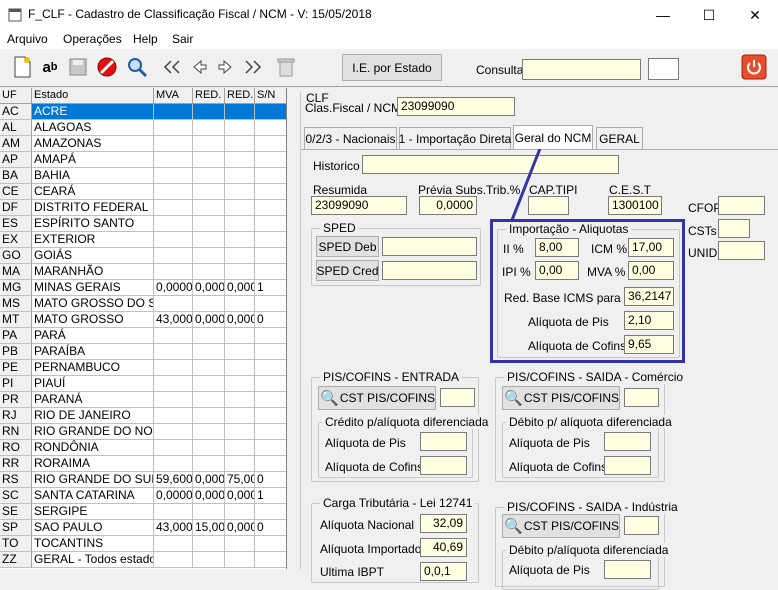 This screenshot has height=590, width=778. What do you see at coordinates (172, 67) in the screenshot?
I see `first-record-icon` at bounding box center [172, 67].